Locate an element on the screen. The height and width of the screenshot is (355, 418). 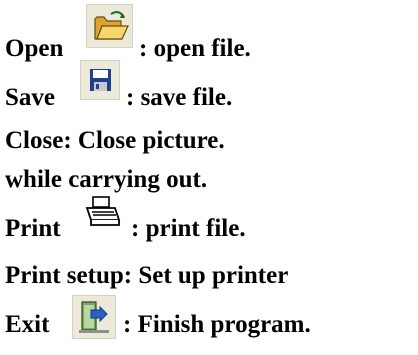
exit-description: : Finish program. is located at coordinates (217, 324).